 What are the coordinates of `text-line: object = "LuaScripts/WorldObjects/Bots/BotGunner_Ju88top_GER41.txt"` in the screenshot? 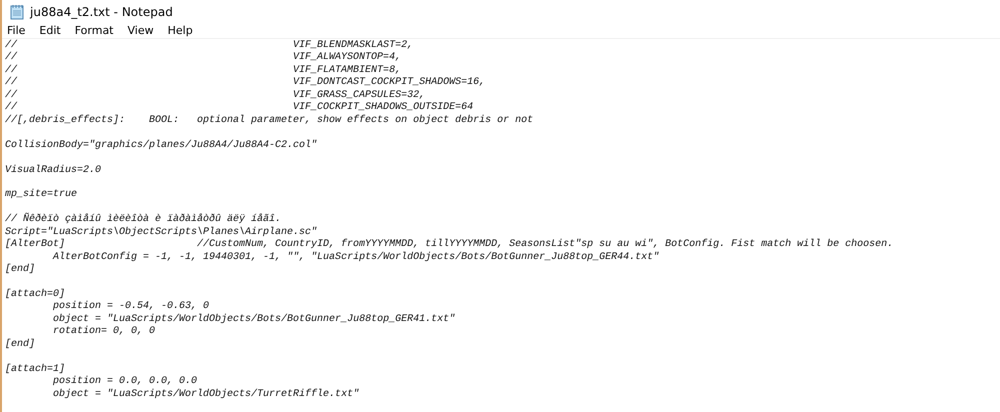 It's located at (254, 320).